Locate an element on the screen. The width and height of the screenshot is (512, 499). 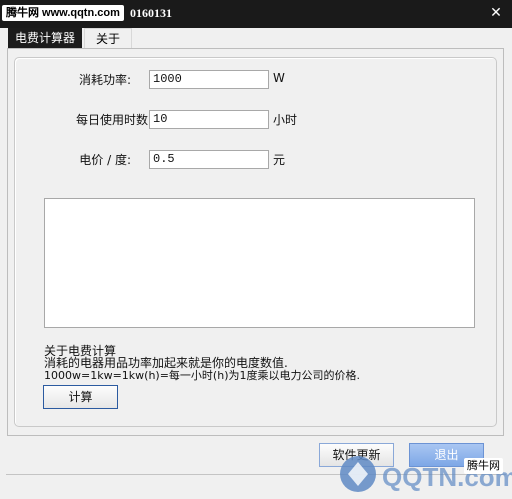
hours-unit: 小时 is located at coordinates (285, 120).